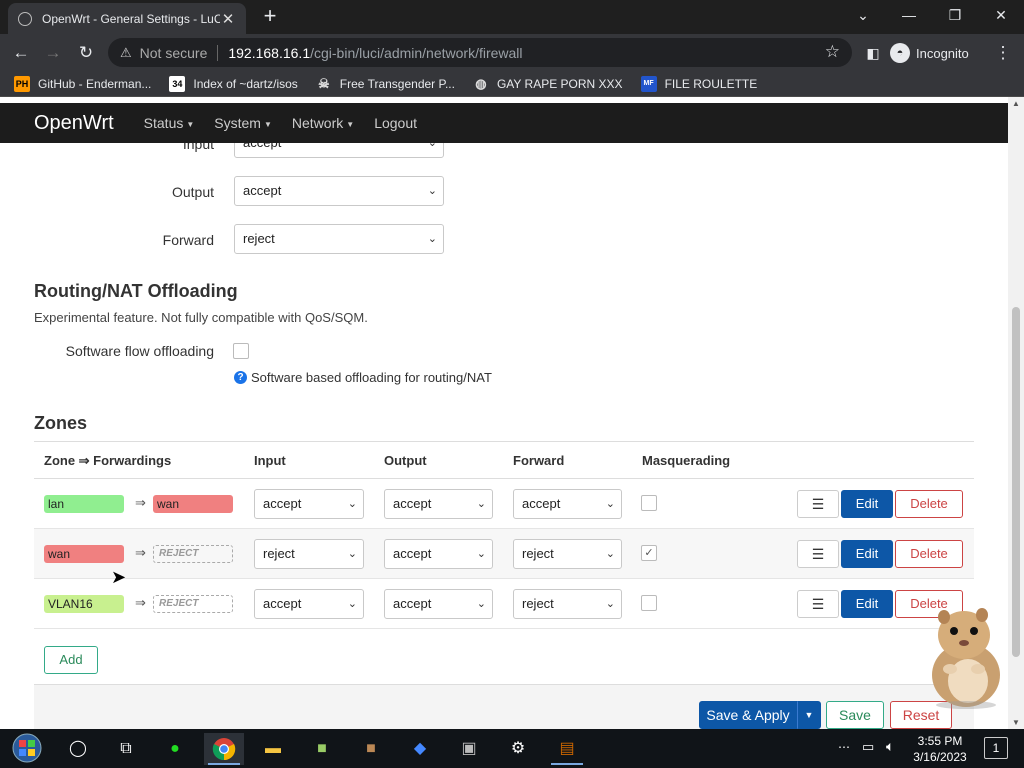 This screenshot has width=1024, height=768. Describe the element at coordinates (241, 351) in the screenshot. I see `sw-offloading-checkbox` at that location.